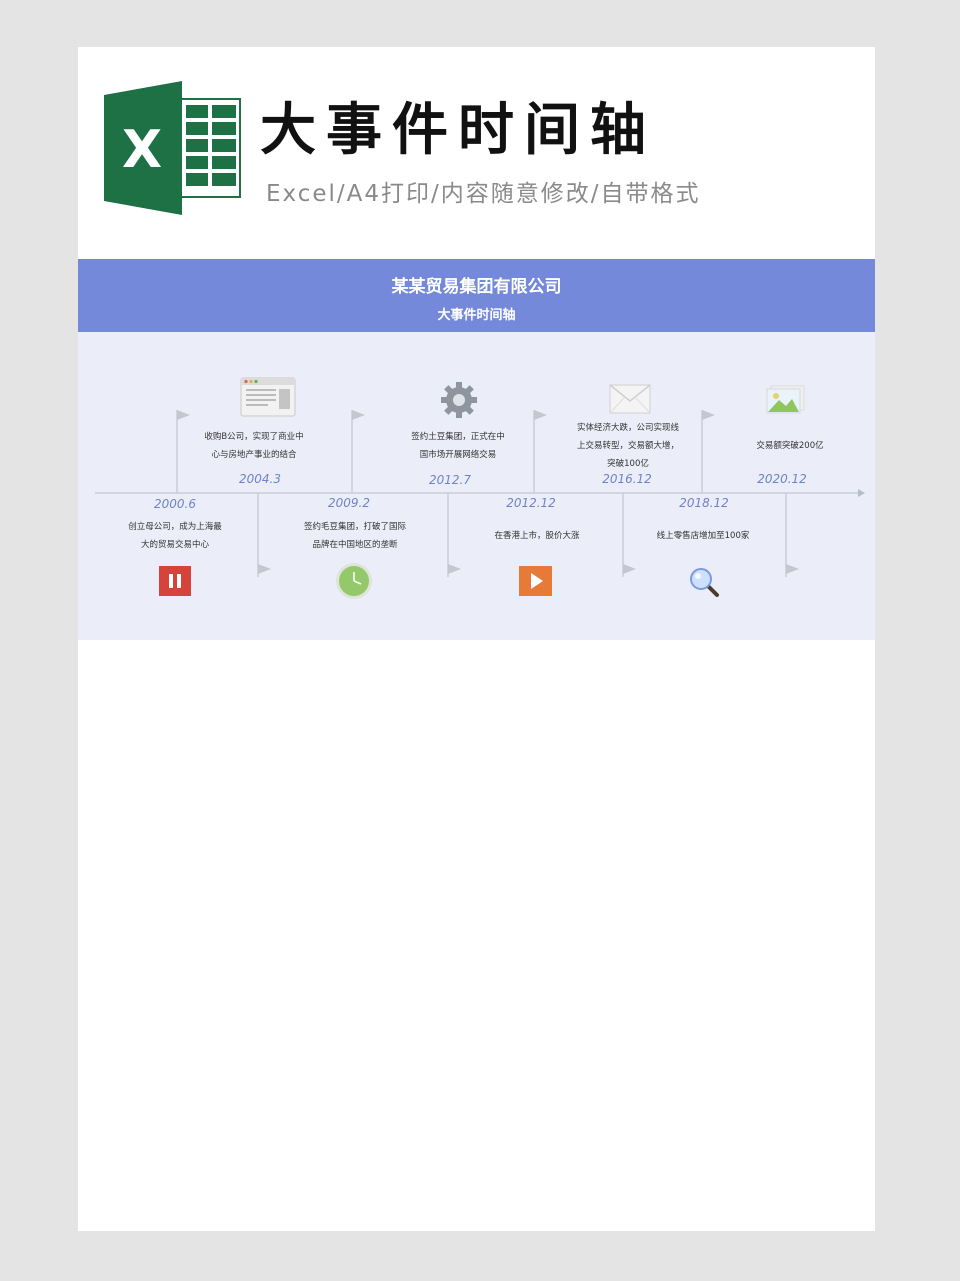 The height and width of the screenshot is (1281, 960). What do you see at coordinates (354, 581) in the screenshot?
I see `clock-icon` at bounding box center [354, 581].